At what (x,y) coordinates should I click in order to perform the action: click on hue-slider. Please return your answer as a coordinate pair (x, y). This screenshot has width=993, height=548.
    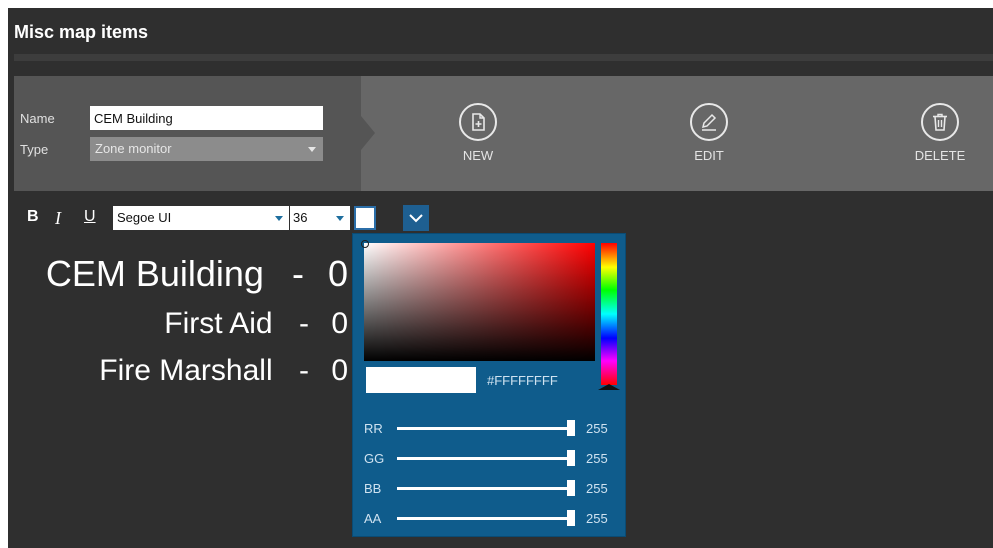
    Looking at the image, I should click on (609, 314).